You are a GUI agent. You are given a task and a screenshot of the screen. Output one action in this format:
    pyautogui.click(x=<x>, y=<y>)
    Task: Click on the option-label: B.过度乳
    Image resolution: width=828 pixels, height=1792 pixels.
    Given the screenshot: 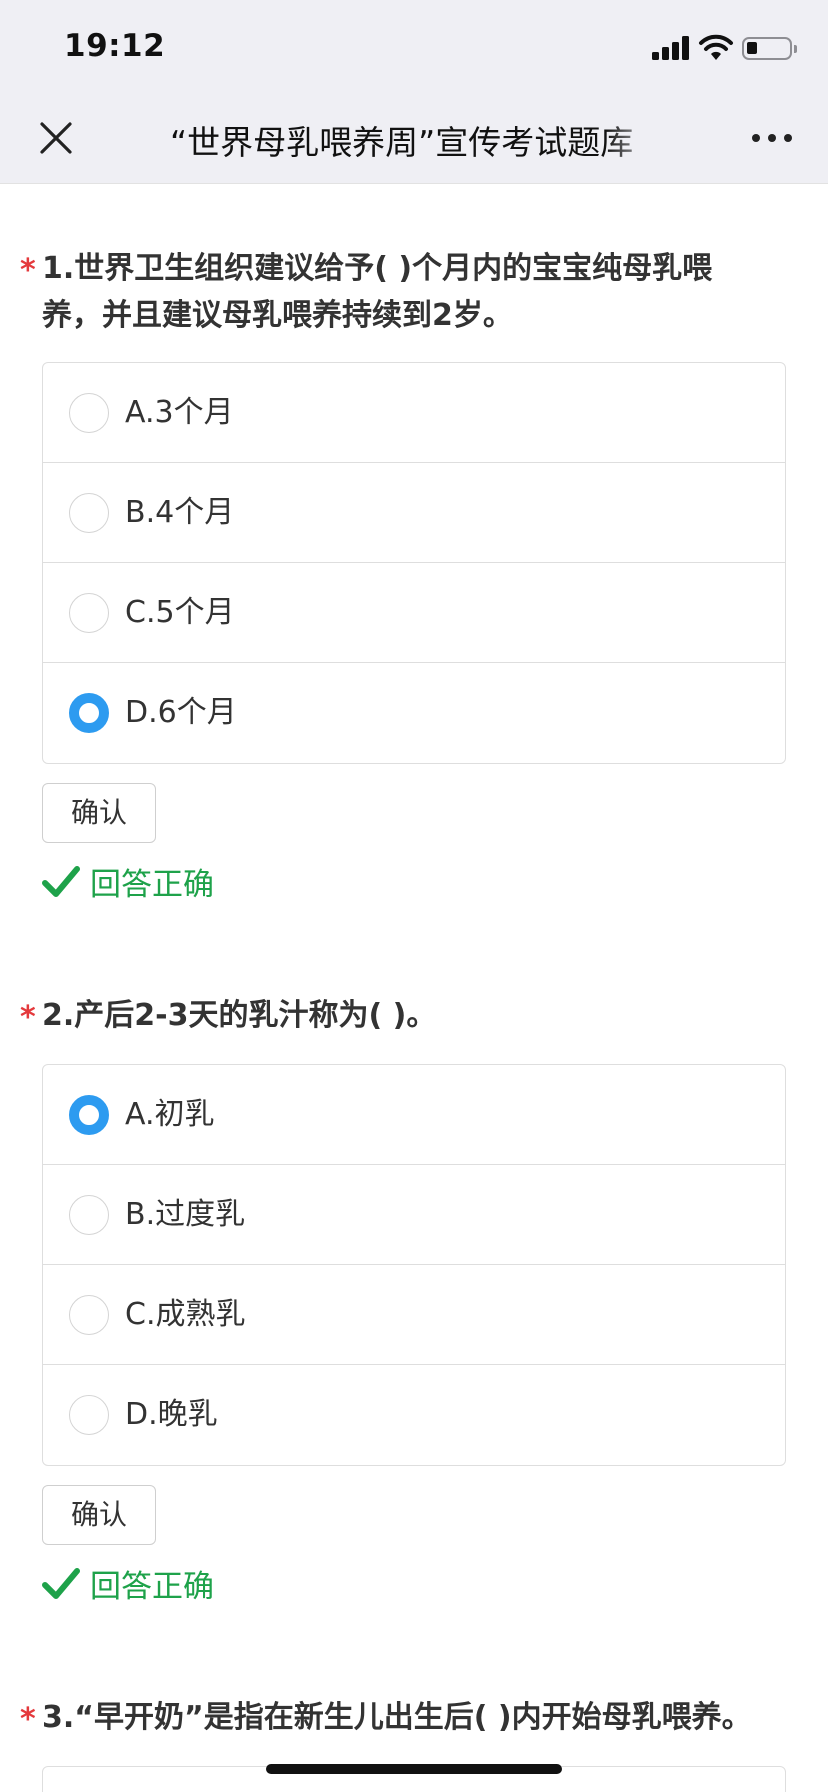 What is the action you would take?
    pyautogui.click(x=185, y=1214)
    